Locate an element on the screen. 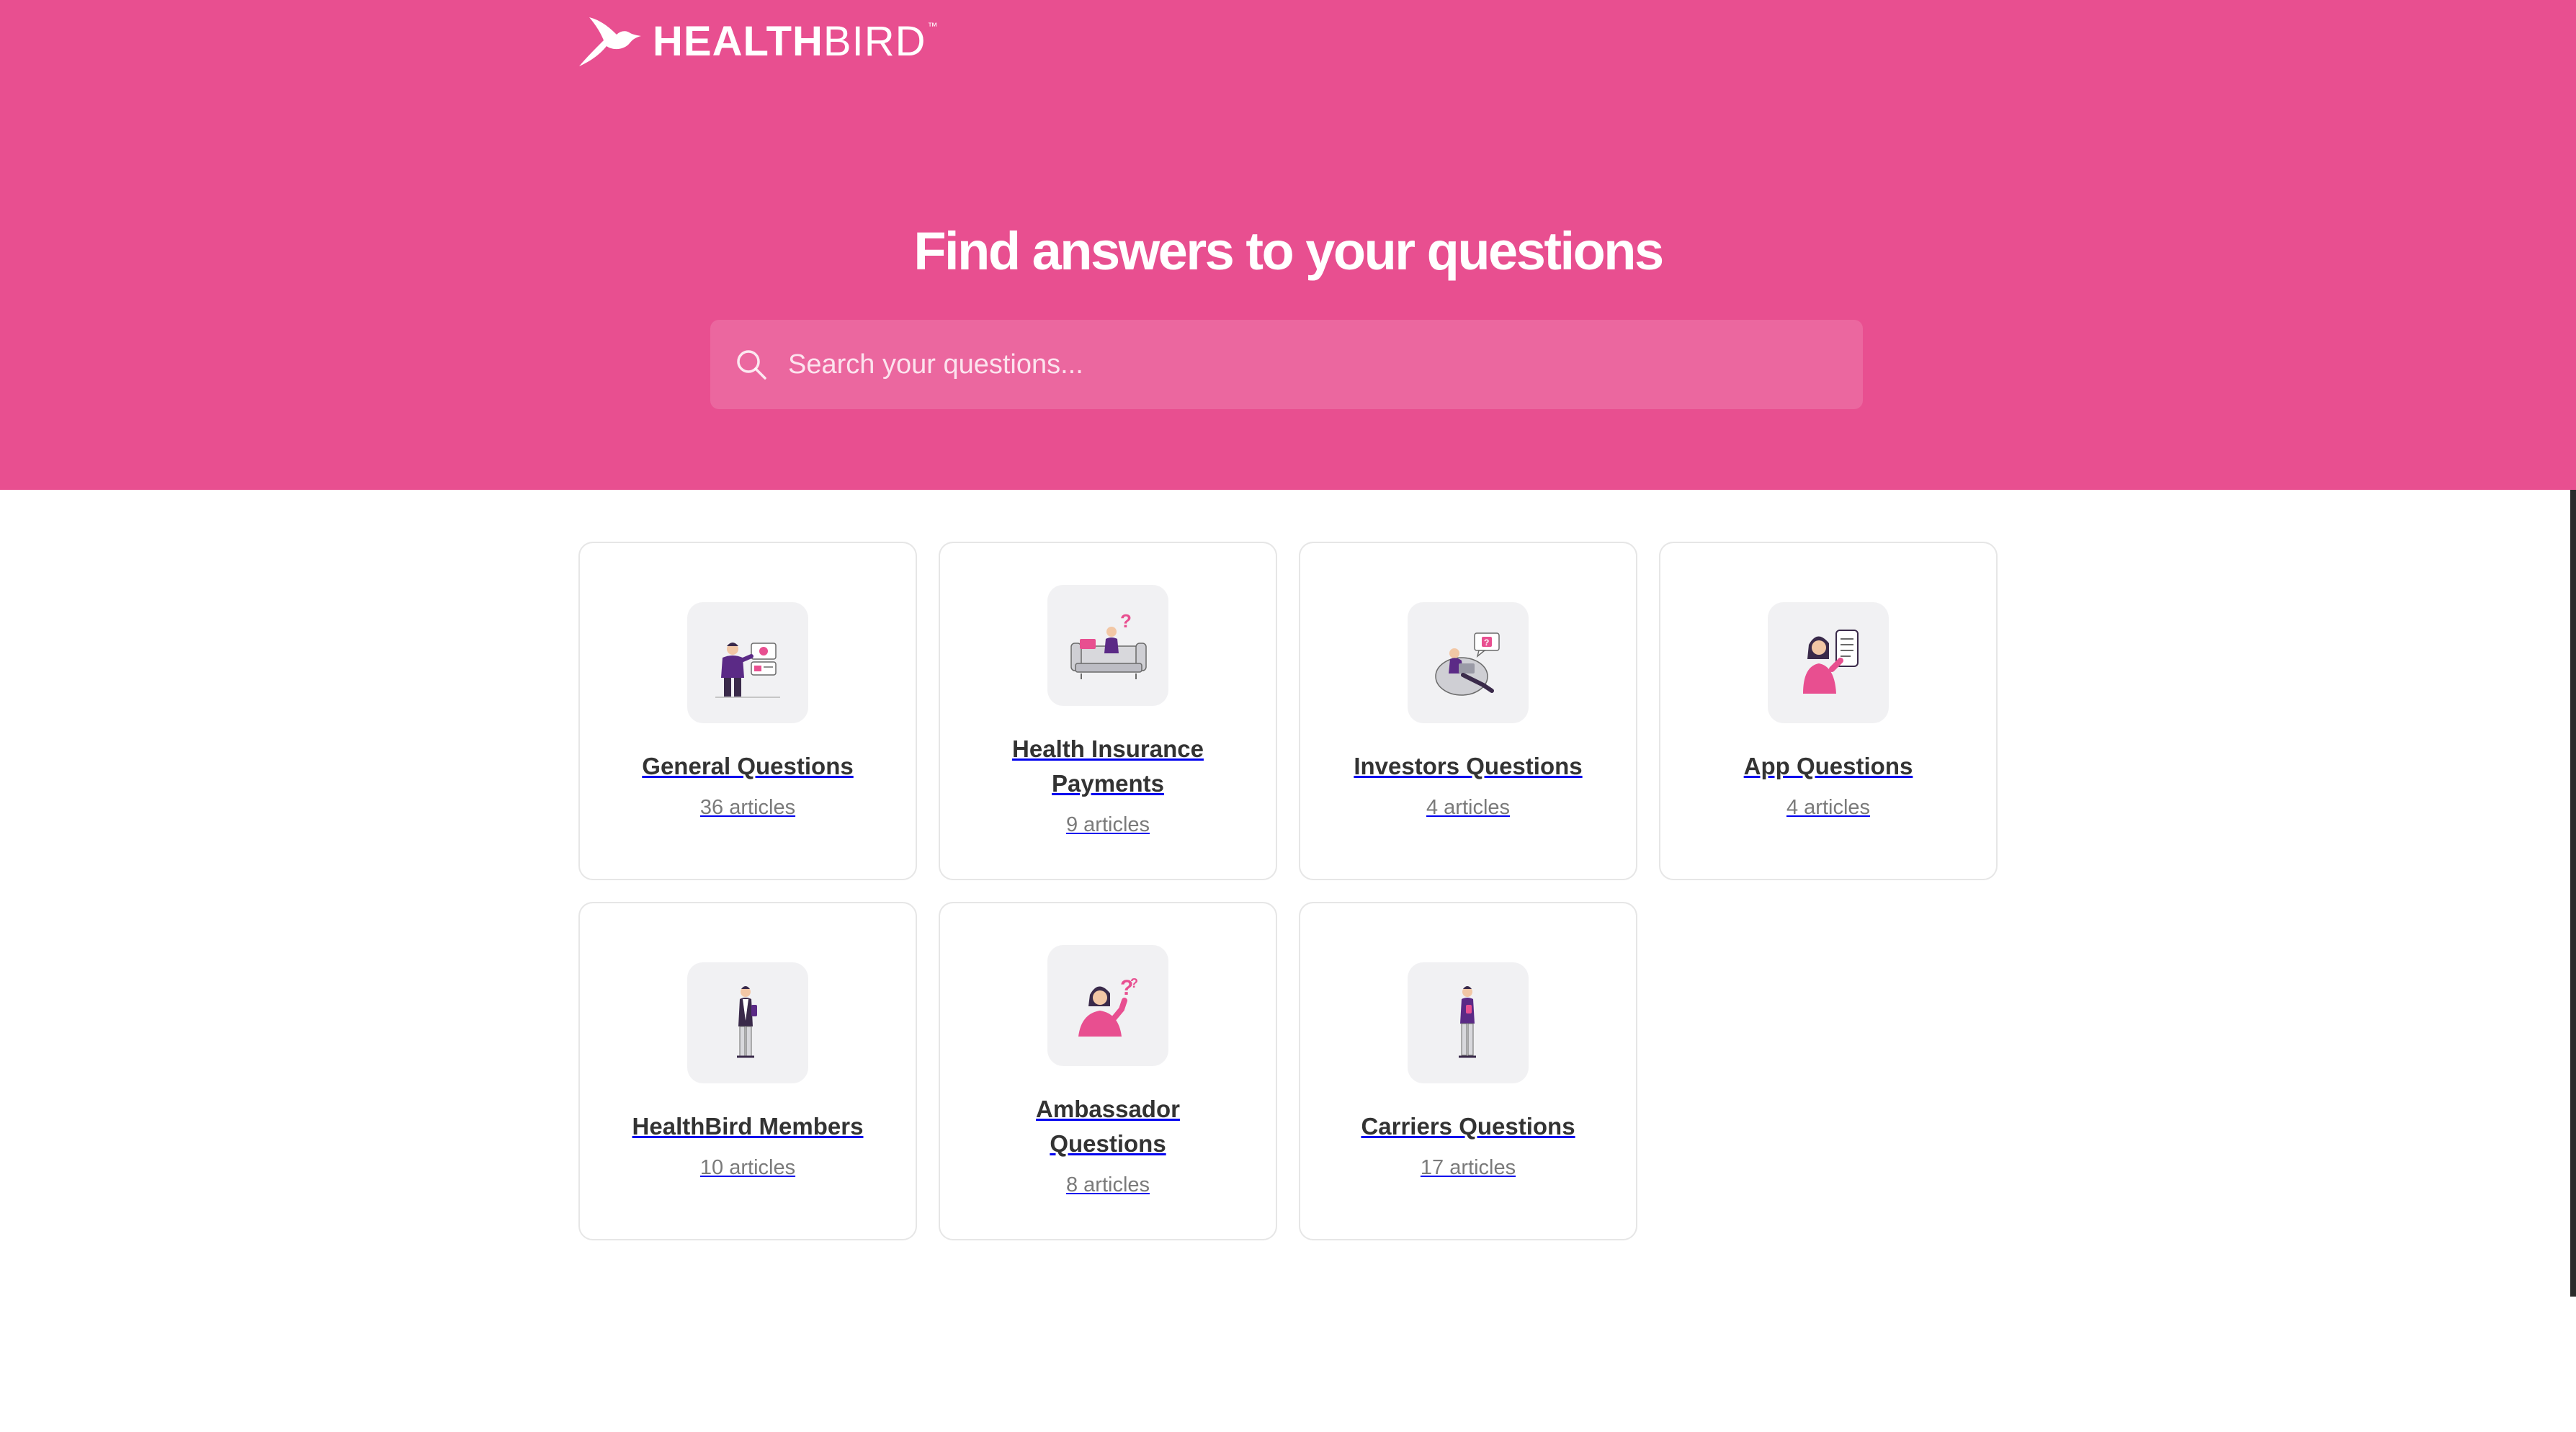 The image size is (2576, 1432). collection-card-health-insurance-payments: ? Health Insurance Payments 9 articles is located at coordinates (1108, 711).